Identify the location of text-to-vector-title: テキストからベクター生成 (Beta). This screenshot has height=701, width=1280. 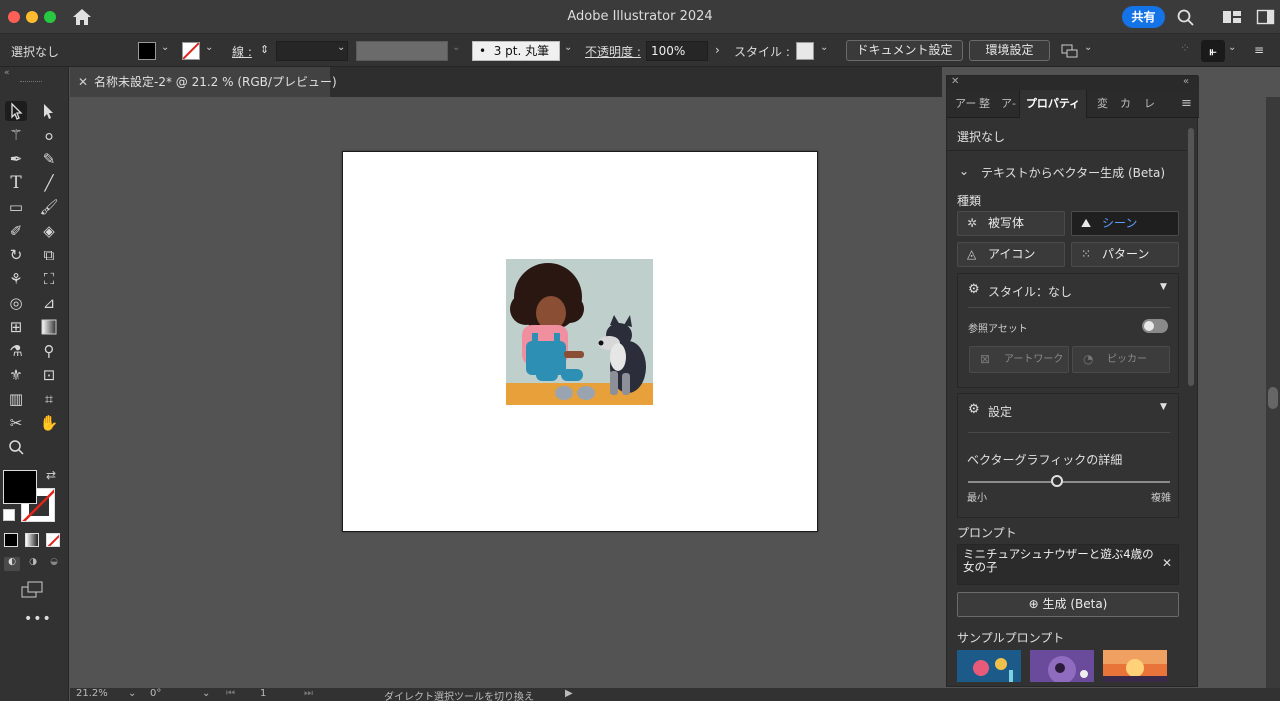
(1073, 172).